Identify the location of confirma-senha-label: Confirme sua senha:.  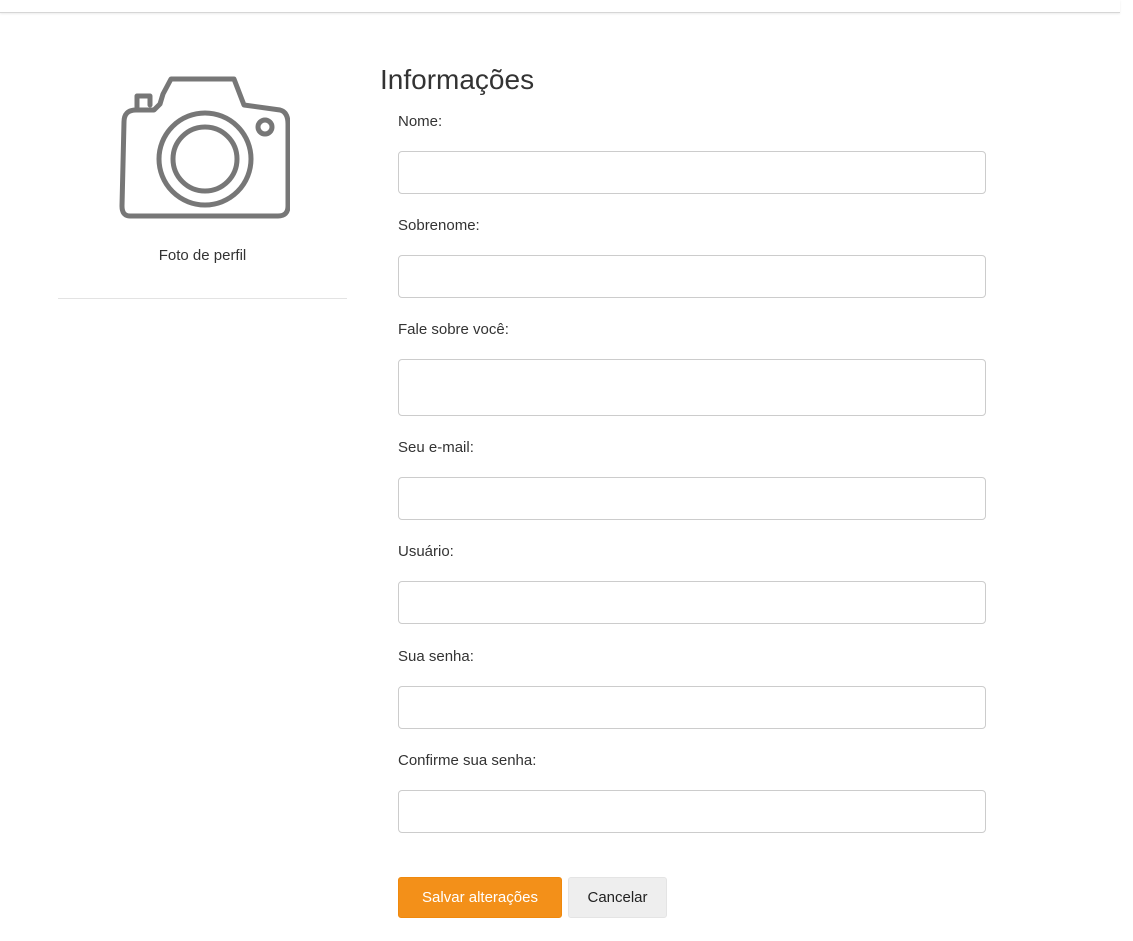
(467, 760).